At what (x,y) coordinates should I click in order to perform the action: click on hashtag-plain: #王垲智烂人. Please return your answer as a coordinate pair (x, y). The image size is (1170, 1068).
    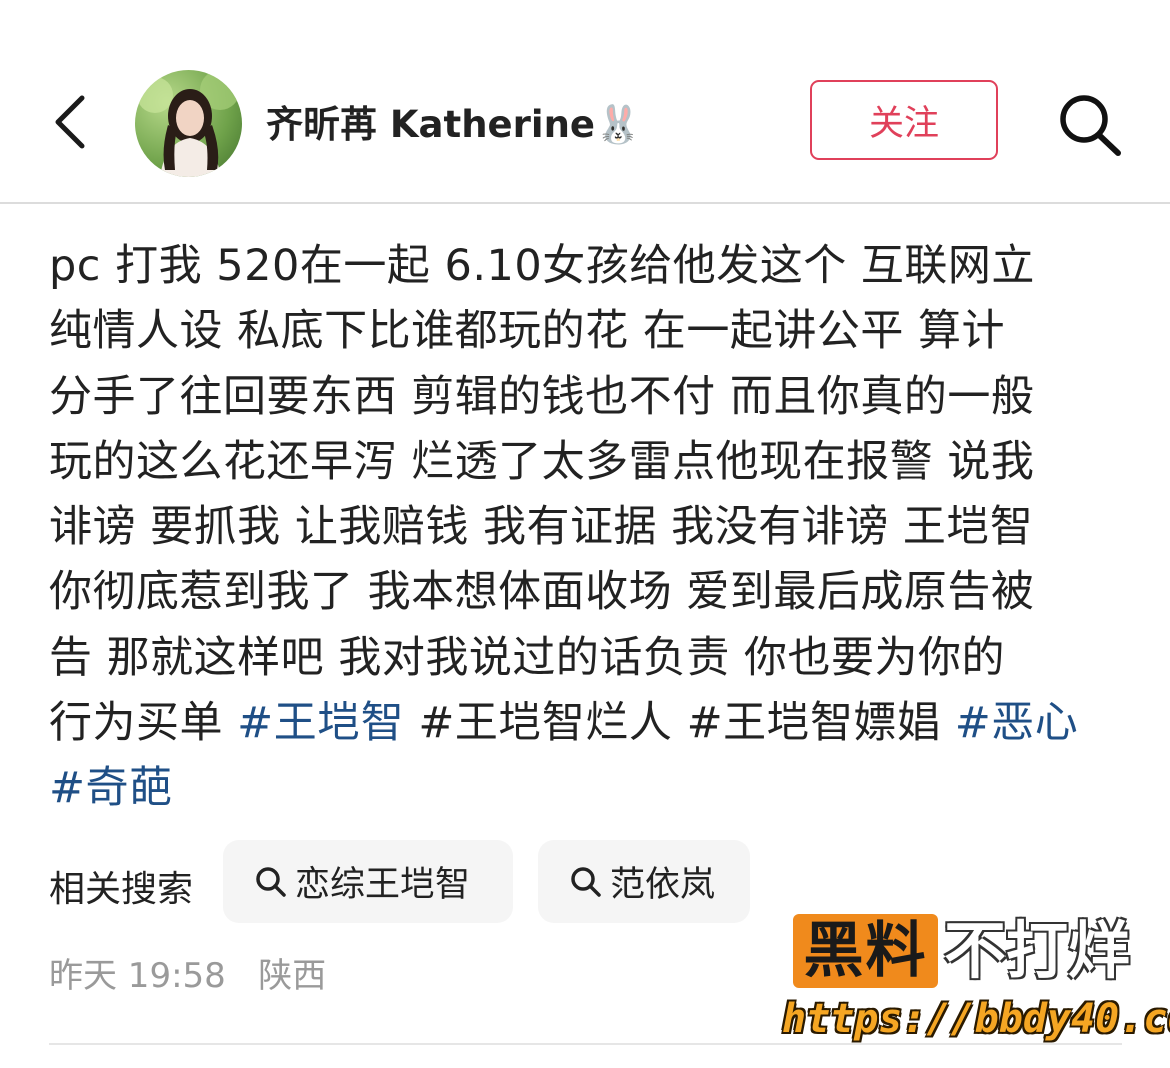
    Looking at the image, I should click on (538, 723).